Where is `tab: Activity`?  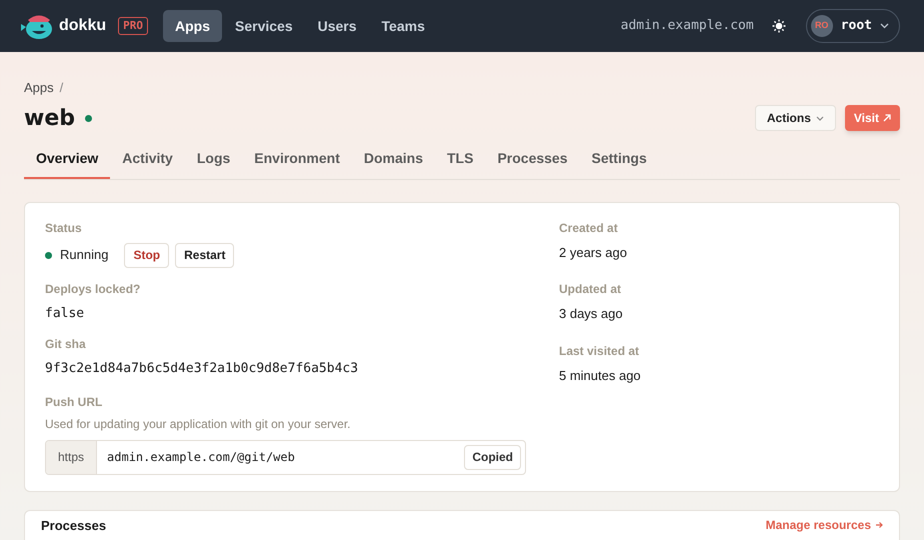 tab: Activity is located at coordinates (147, 159).